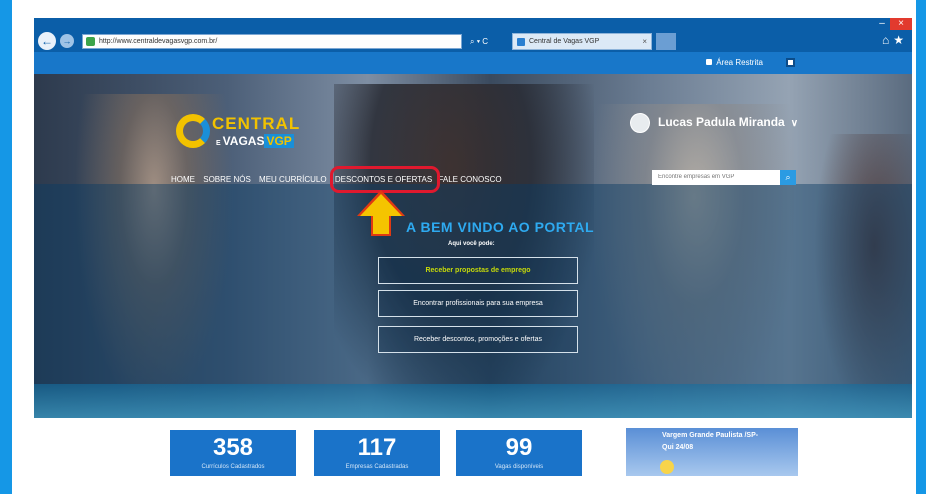 The height and width of the screenshot is (494, 926). I want to click on tab-favicon-icon, so click(521, 42).